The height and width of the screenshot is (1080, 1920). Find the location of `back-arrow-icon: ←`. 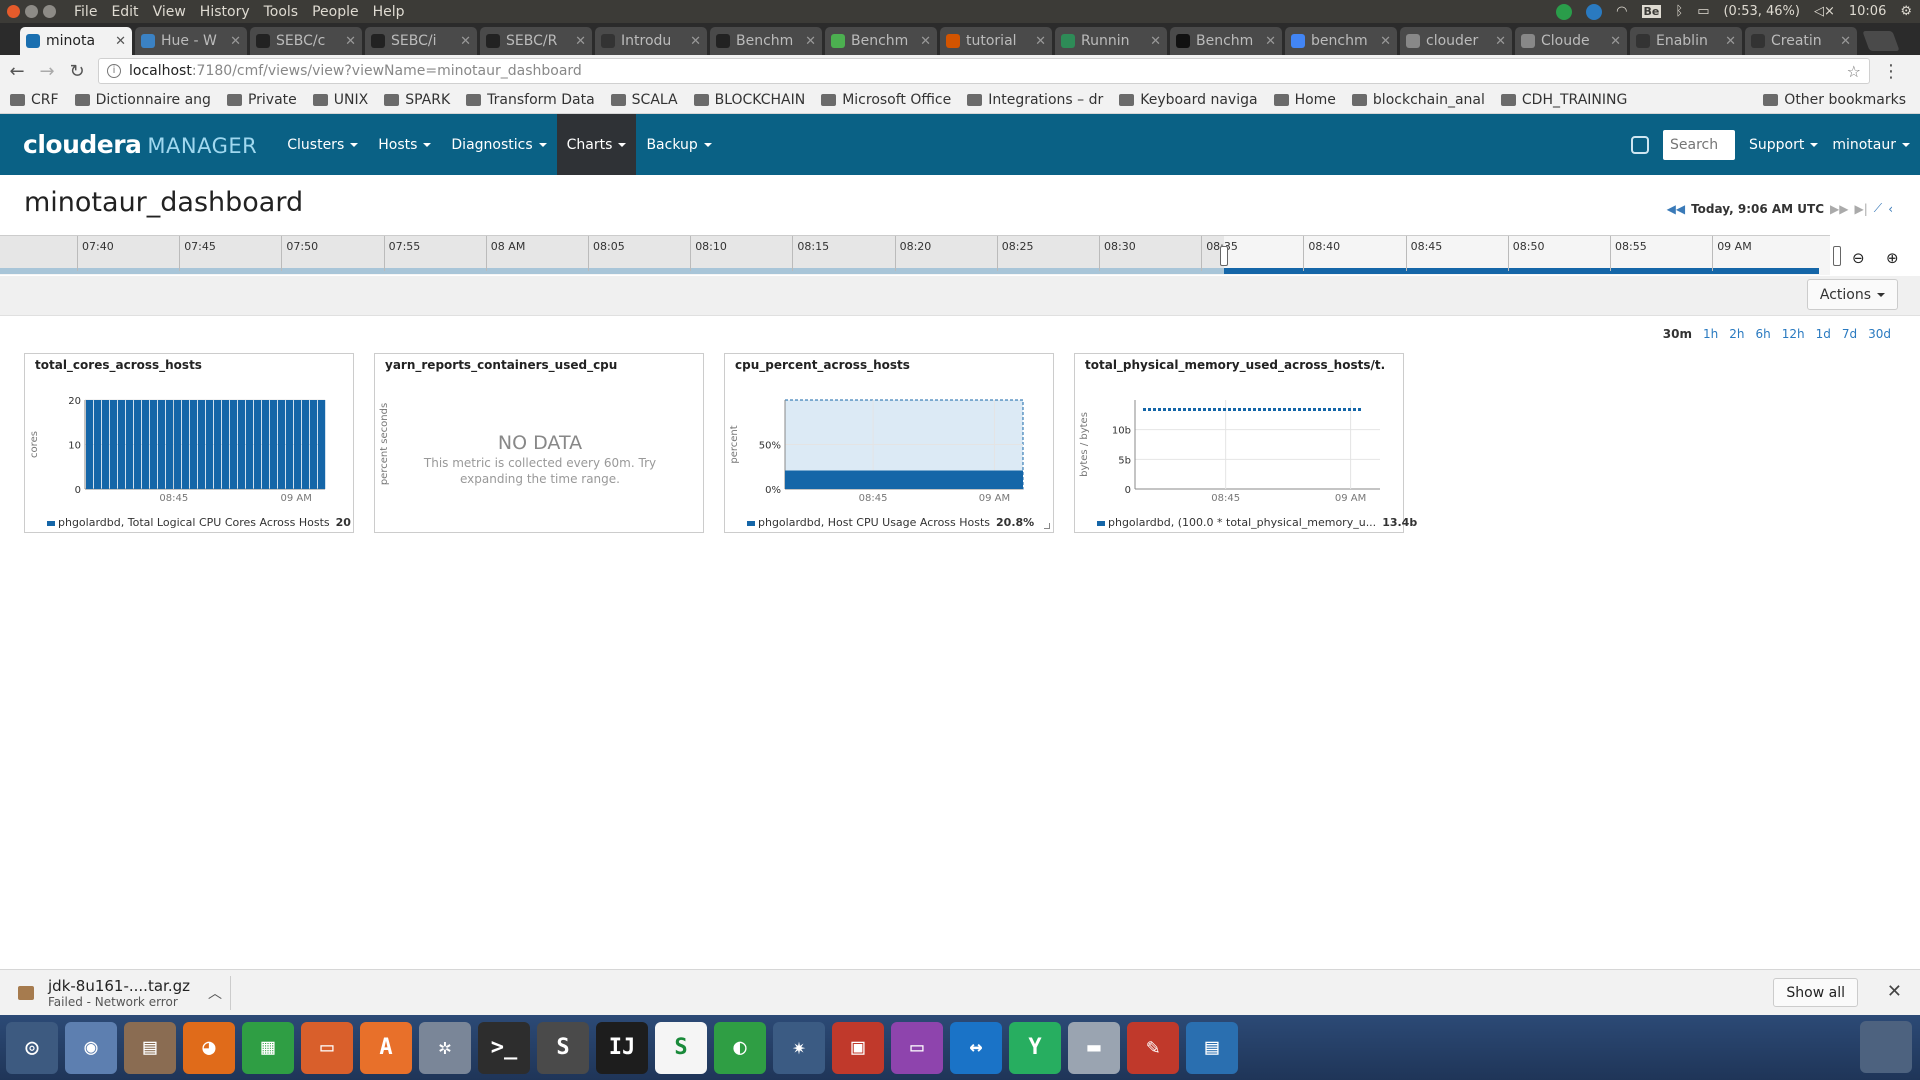

back-arrow-icon: ← is located at coordinates (17, 71).